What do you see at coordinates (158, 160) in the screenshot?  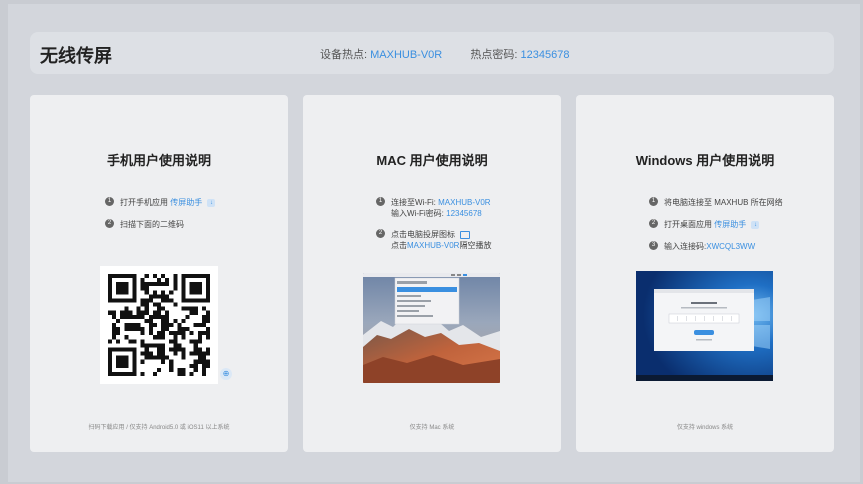 I see `card-title: 手机用户使用说明` at bounding box center [158, 160].